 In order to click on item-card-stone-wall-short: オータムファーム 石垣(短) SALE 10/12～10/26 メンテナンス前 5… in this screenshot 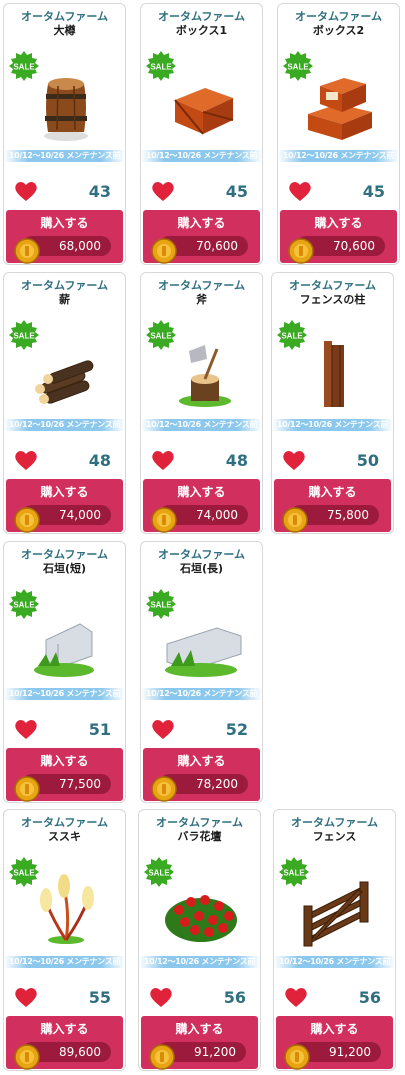, I will do `click(64, 672)`.